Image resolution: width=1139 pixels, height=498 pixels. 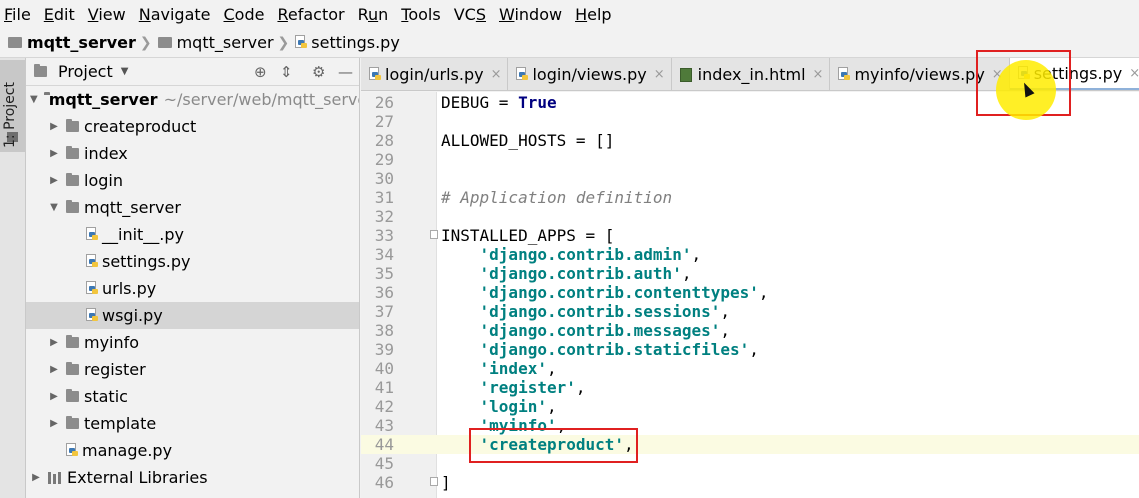 I want to click on code-token: 'django.contrib.messages', so click(x=600, y=330).